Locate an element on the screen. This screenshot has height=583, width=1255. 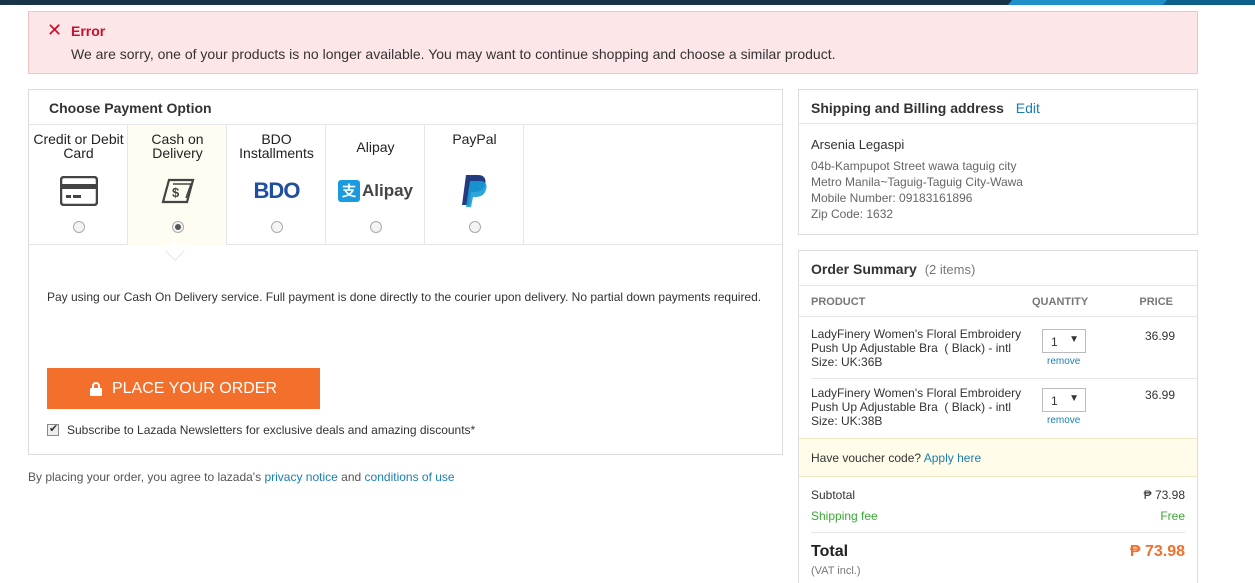
bdo-logo: BDO is located at coordinates (276, 191).